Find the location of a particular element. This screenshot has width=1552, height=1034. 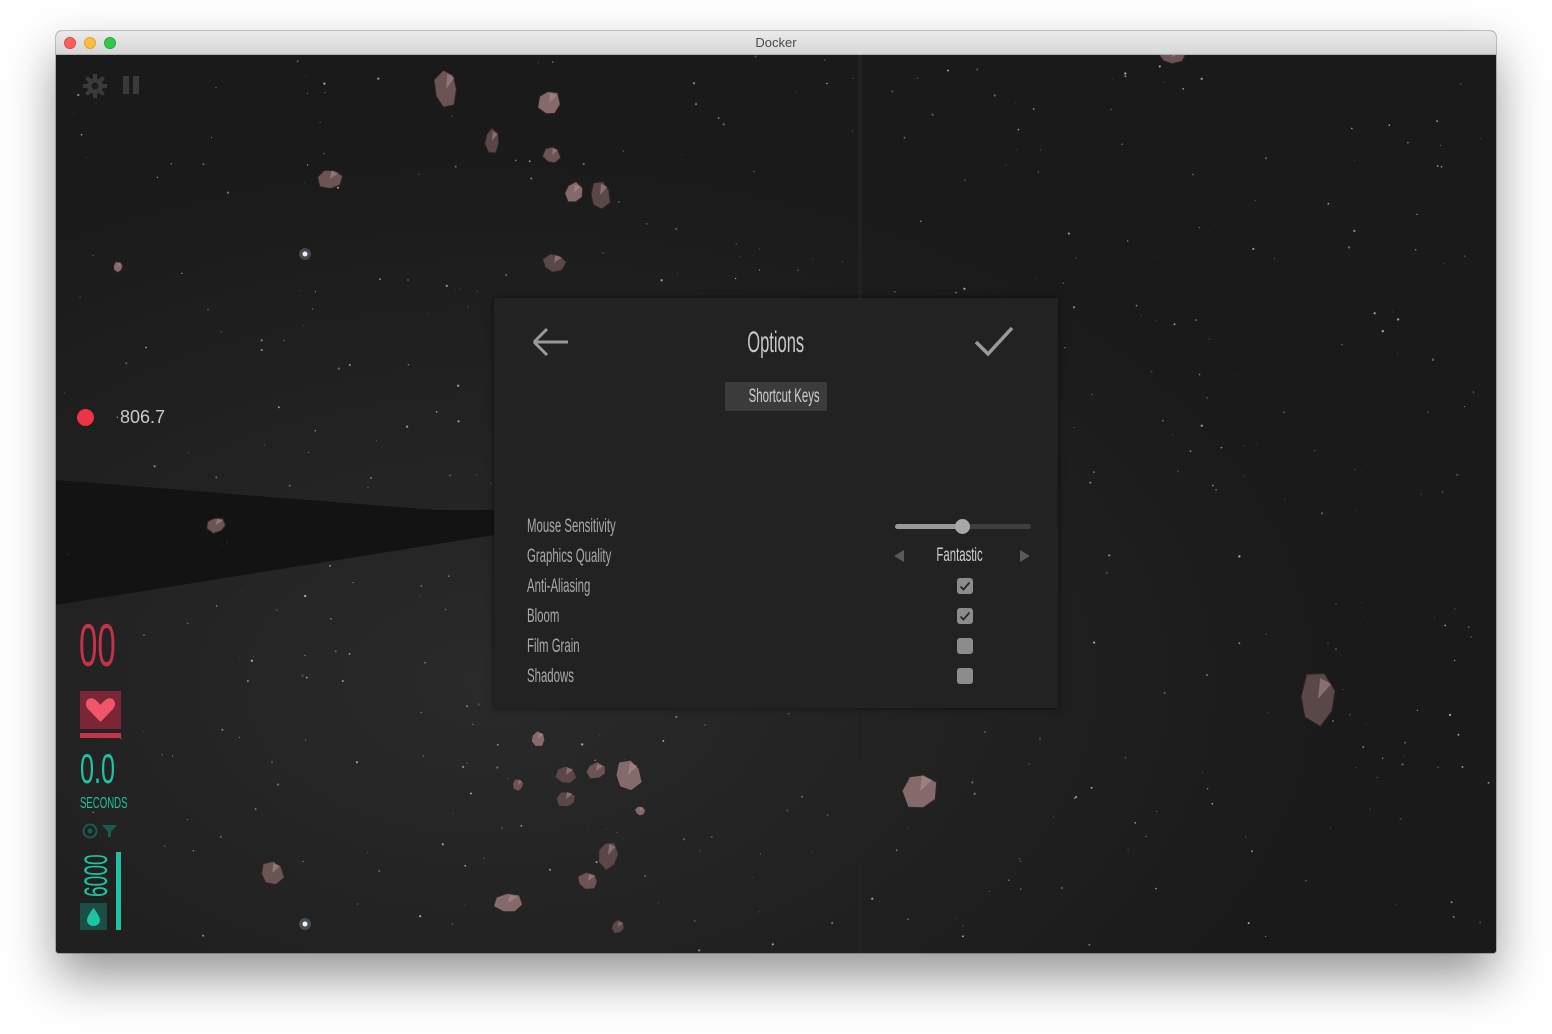

target-icon is located at coordinates (90, 831).